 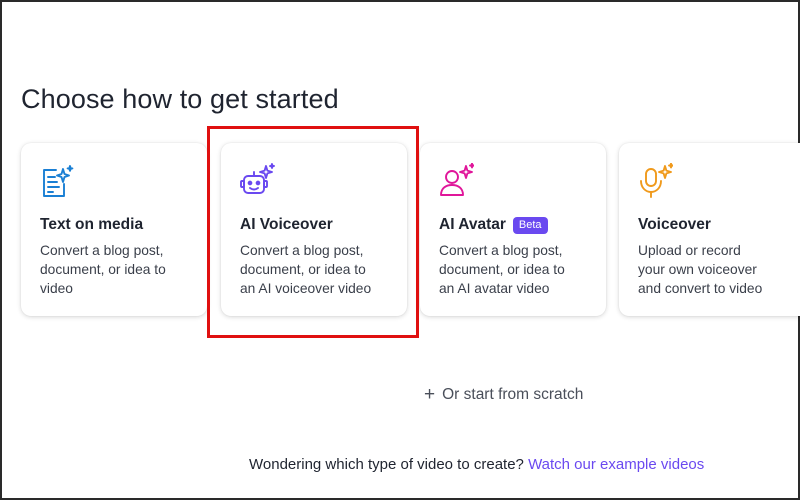 I want to click on robot-face-sparkle-icon, so click(x=257, y=181).